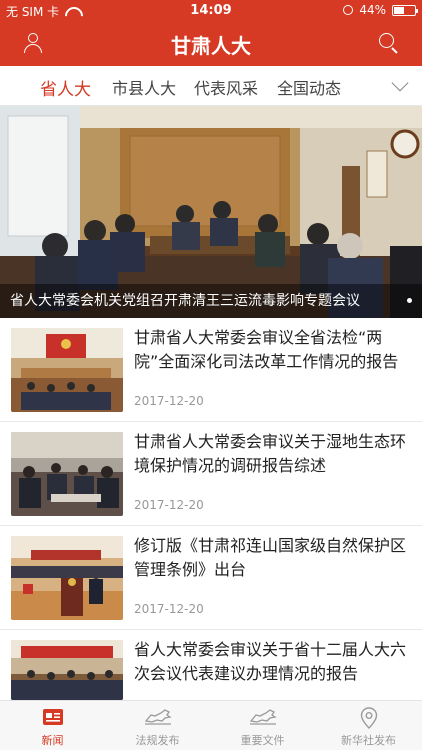 Image resolution: width=422 pixels, height=750 pixels. Describe the element at coordinates (262, 740) in the screenshot. I see `tabbar-label: 重要文件` at that location.